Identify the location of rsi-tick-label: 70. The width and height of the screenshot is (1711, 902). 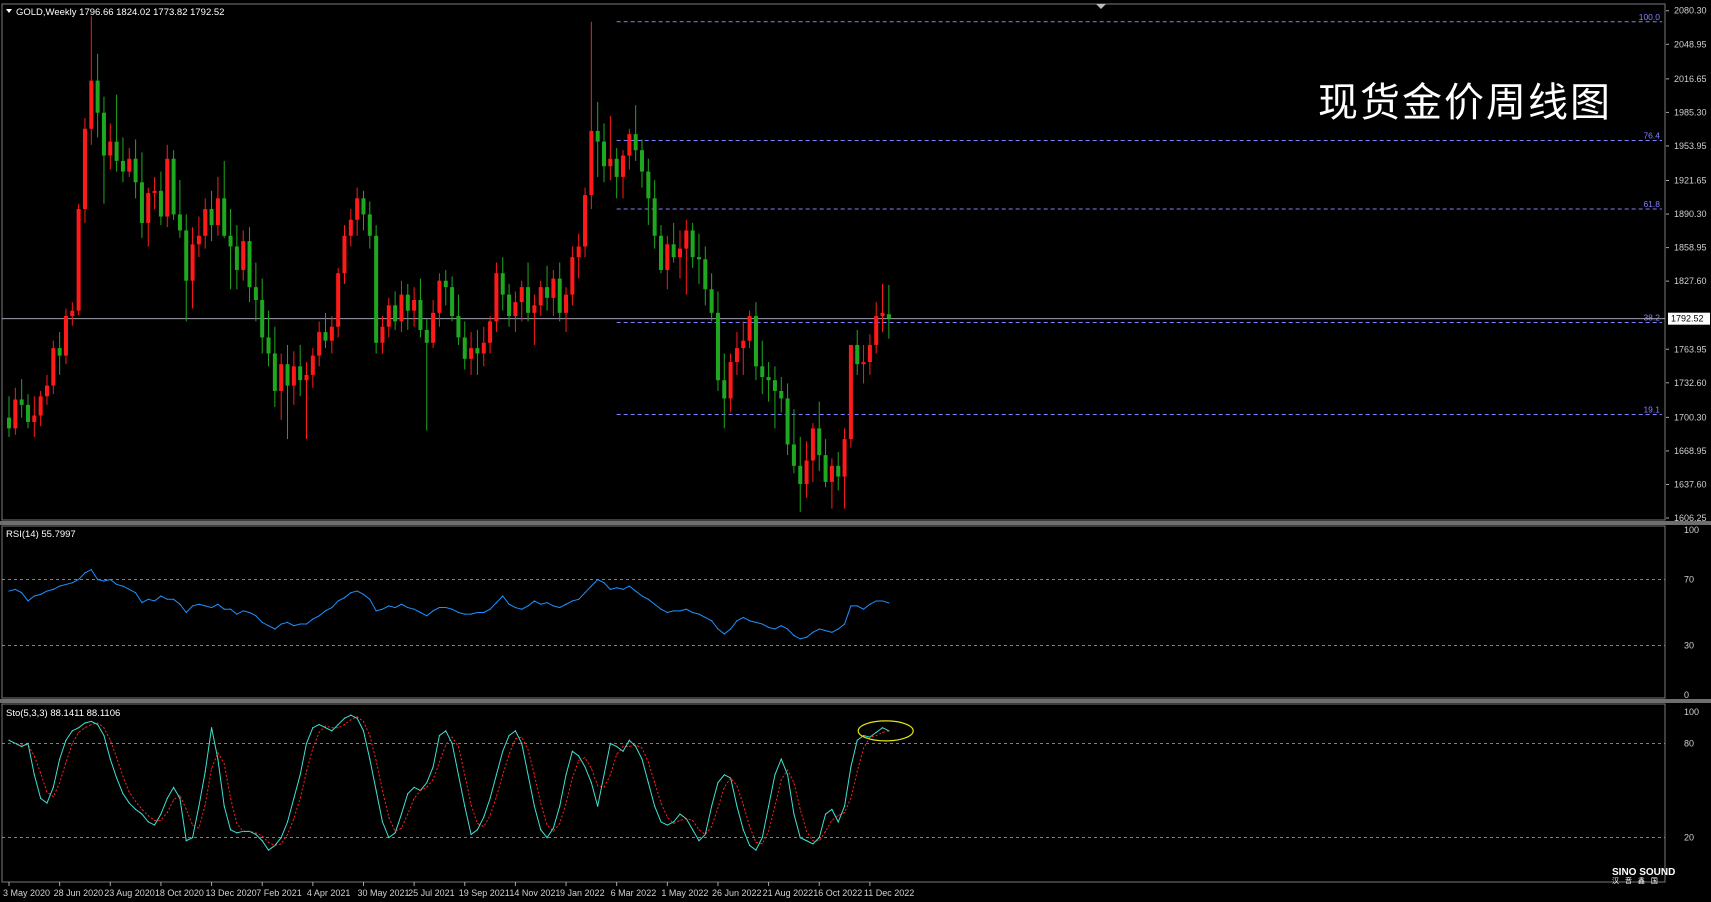
(1689, 580).